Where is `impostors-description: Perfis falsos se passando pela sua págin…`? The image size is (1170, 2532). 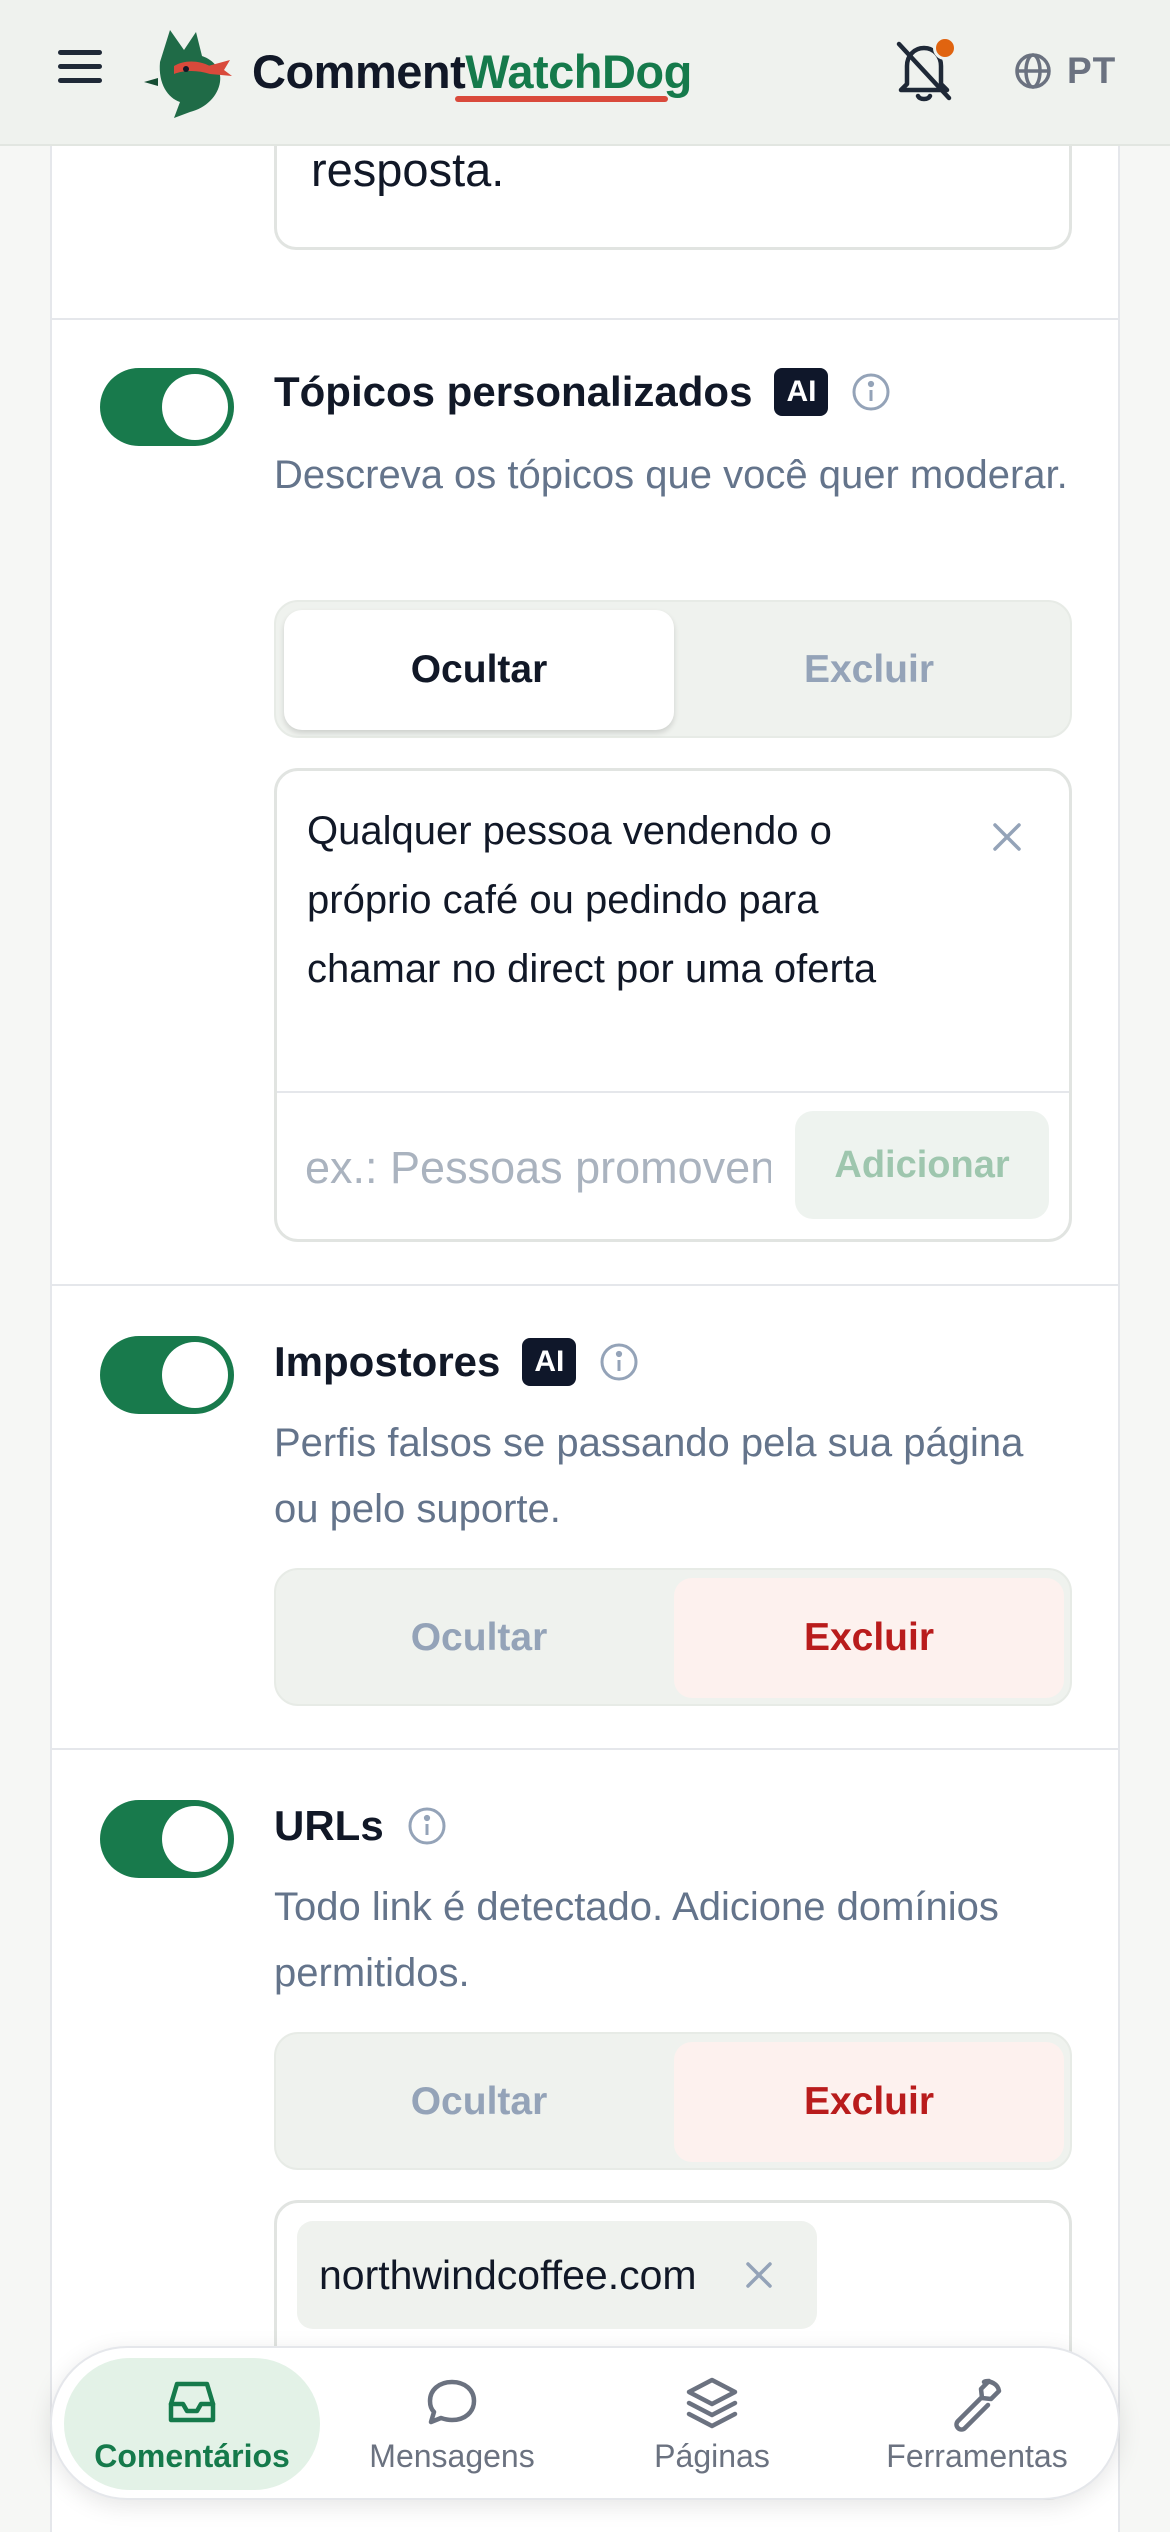
impostors-description: Perfis falsos se passando pela sua págin… is located at coordinates (649, 1476).